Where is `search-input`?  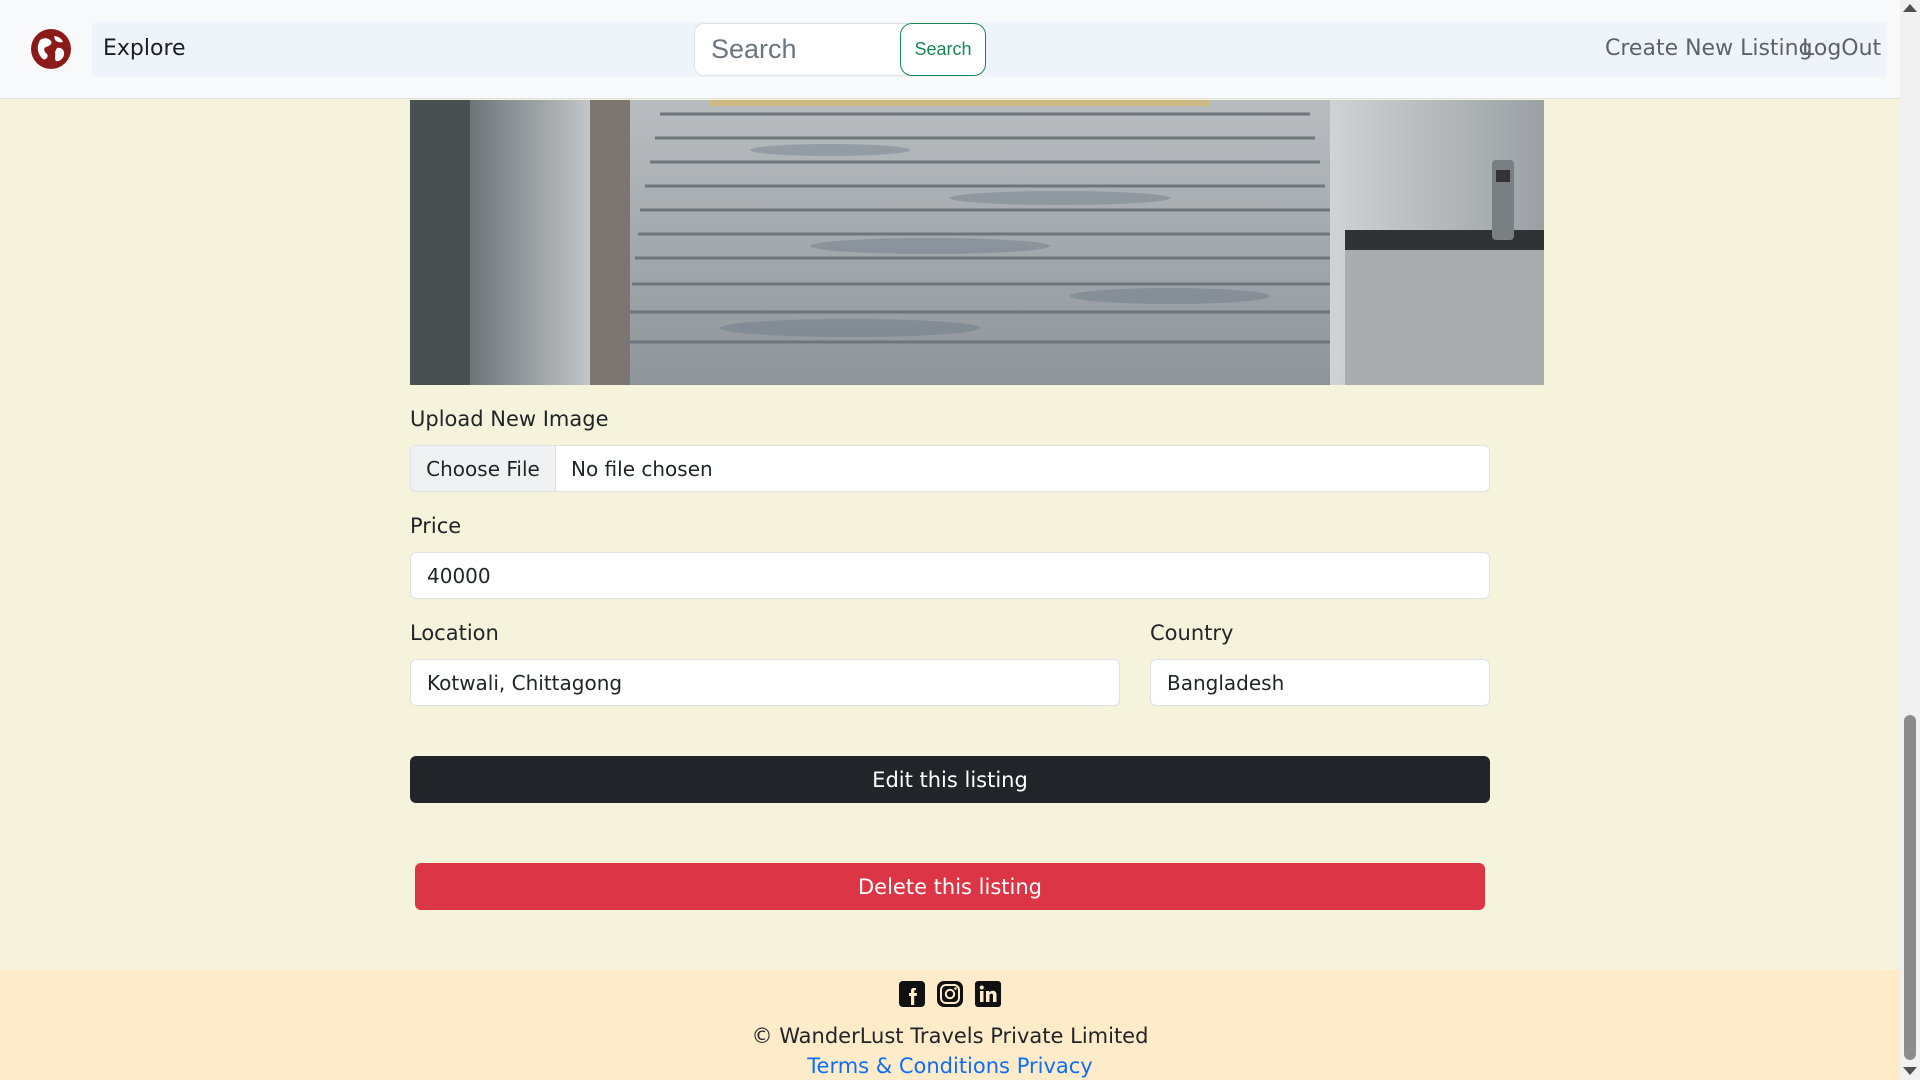 search-input is located at coordinates (809, 49).